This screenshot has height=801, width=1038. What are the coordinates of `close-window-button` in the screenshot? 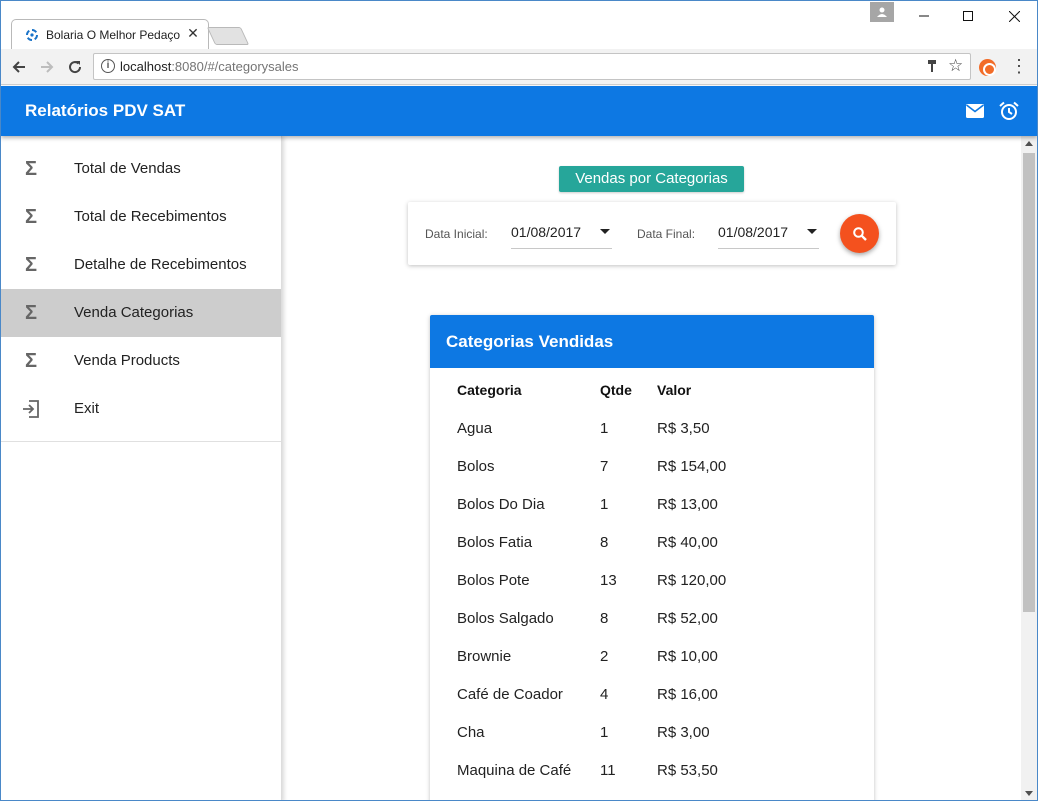 It's located at (1014, 16).